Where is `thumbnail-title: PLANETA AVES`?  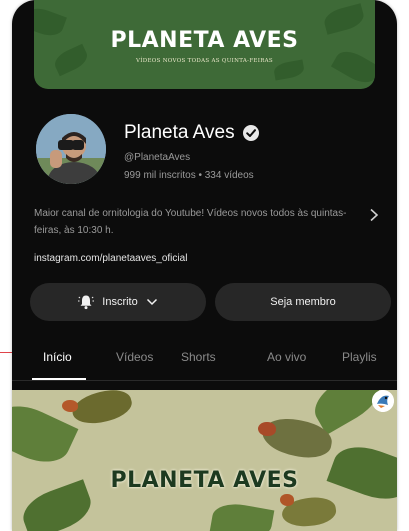 thumbnail-title: PLANETA AVES is located at coordinates (204, 480).